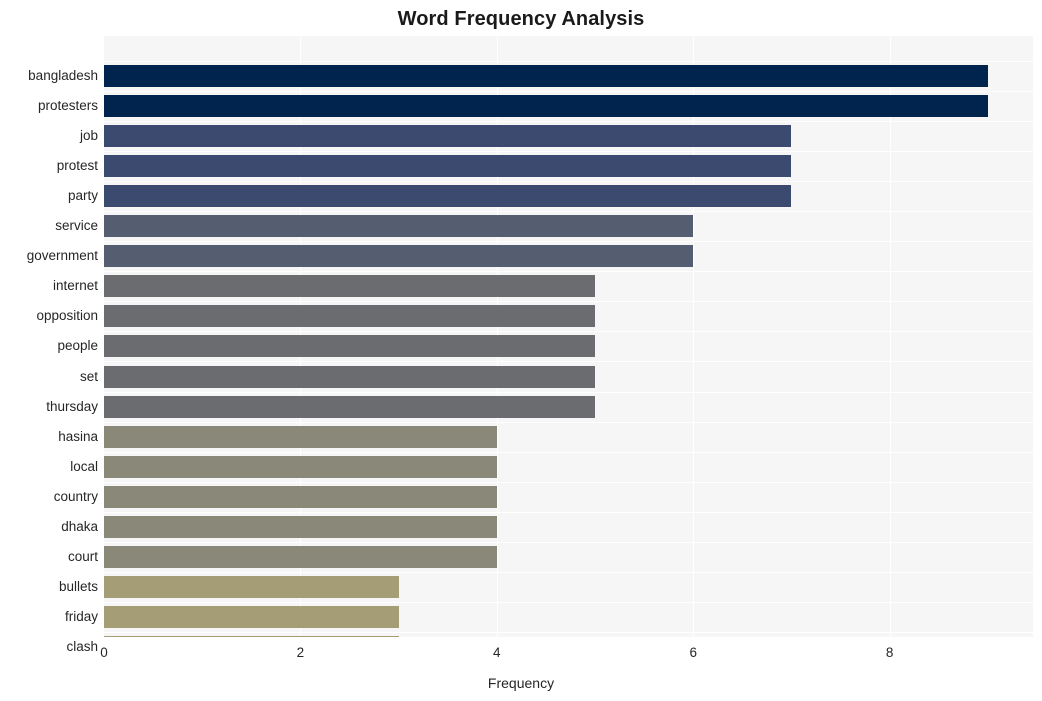 The width and height of the screenshot is (1042, 701). What do you see at coordinates (67, 106) in the screenshot?
I see `y-axis-tick-label: protesters` at bounding box center [67, 106].